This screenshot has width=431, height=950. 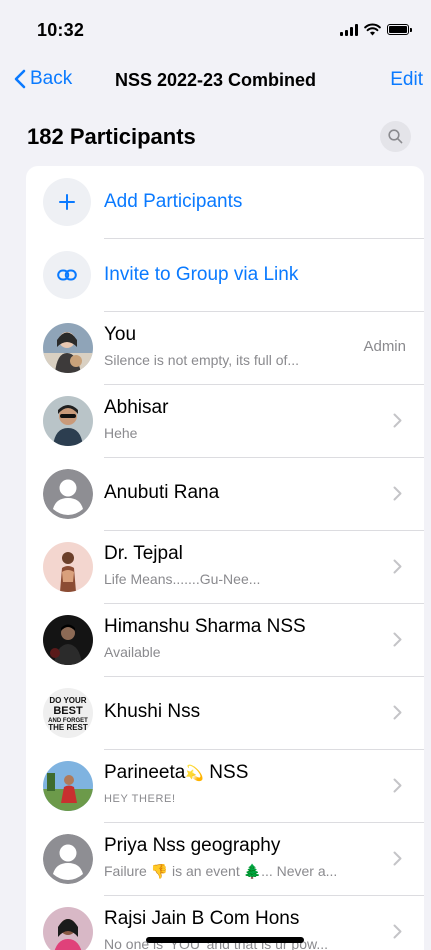 I want to click on status-icons, so click(x=376, y=29).